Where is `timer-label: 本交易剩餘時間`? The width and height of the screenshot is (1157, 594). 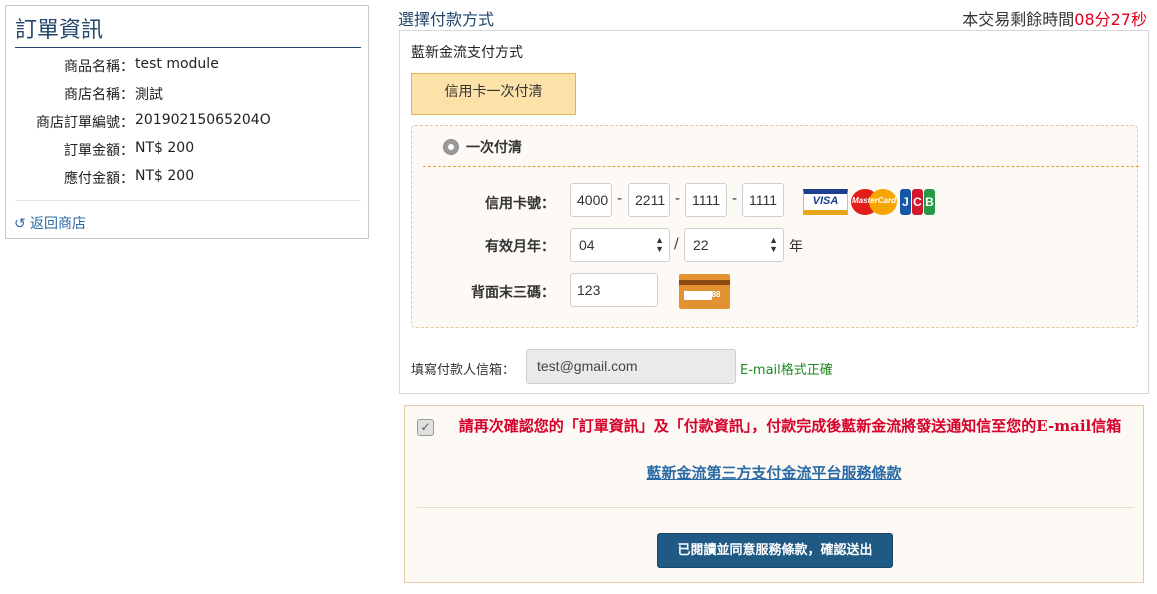 timer-label: 本交易剩餘時間 is located at coordinates (1018, 19).